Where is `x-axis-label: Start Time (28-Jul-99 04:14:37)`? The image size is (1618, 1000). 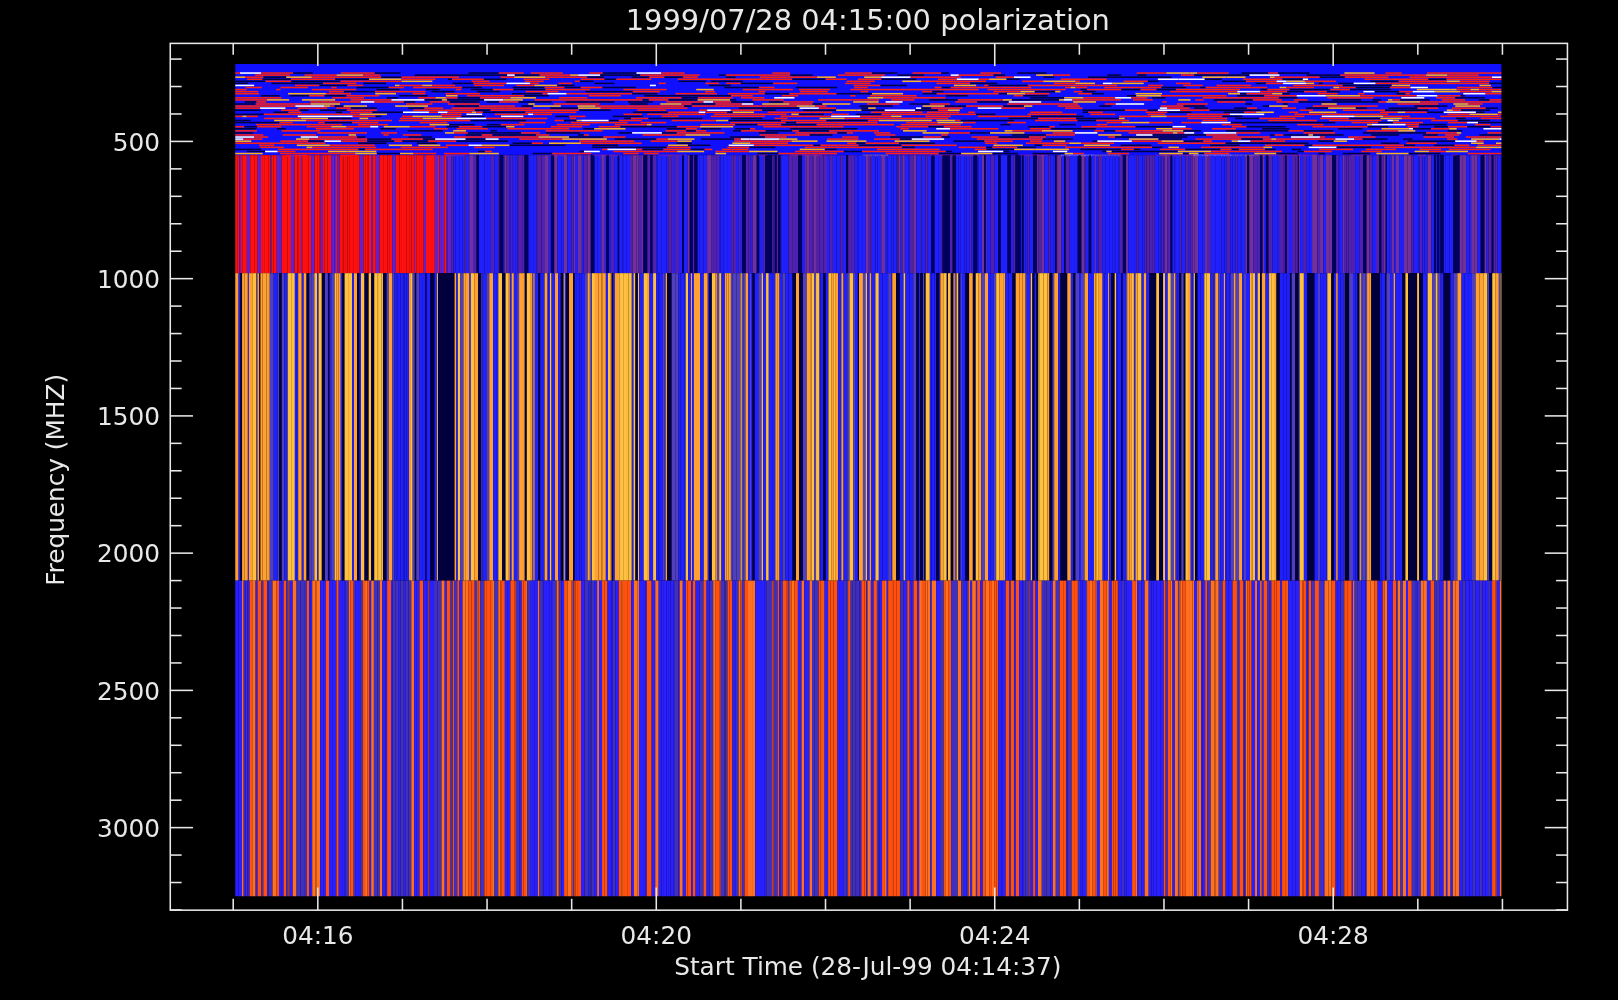
x-axis-label: Start Time (28-Jul-99 04:14:37) is located at coordinates (868, 967).